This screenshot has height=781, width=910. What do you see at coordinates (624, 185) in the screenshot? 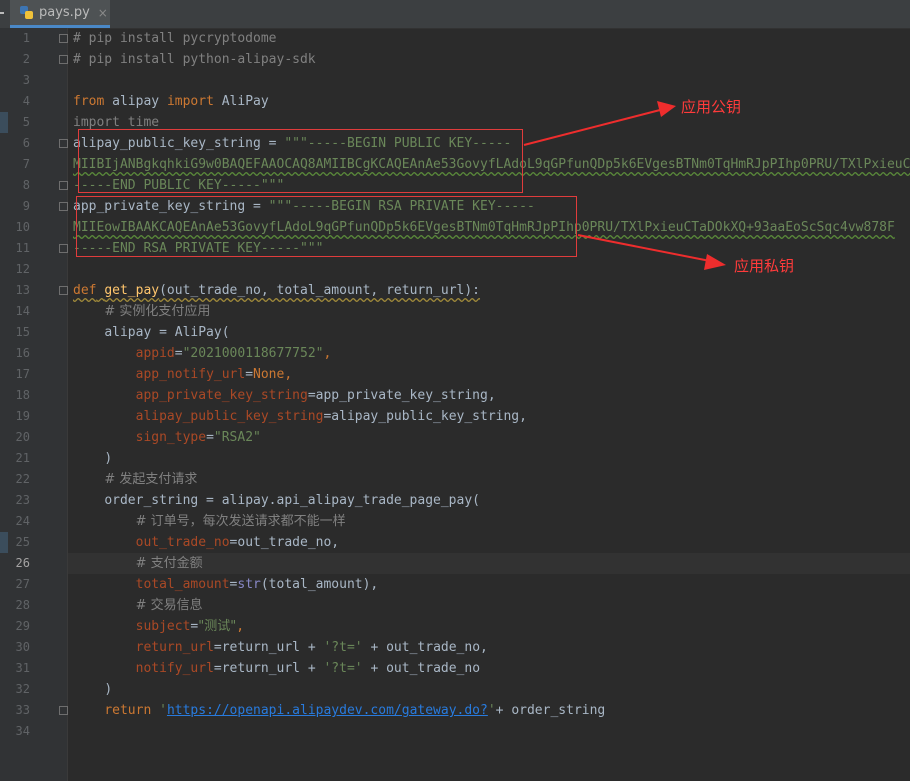
I see `annotation-arrows` at bounding box center [624, 185].